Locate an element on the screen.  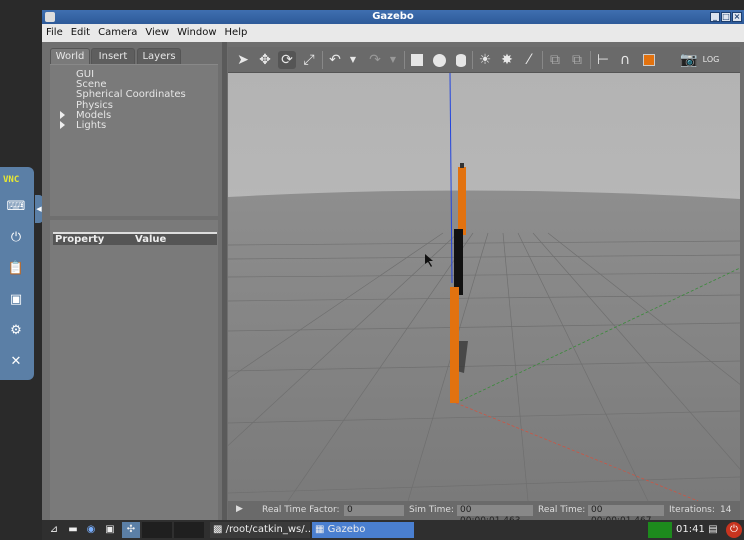
gazebo-app-icon is located at coordinates (50, 17).